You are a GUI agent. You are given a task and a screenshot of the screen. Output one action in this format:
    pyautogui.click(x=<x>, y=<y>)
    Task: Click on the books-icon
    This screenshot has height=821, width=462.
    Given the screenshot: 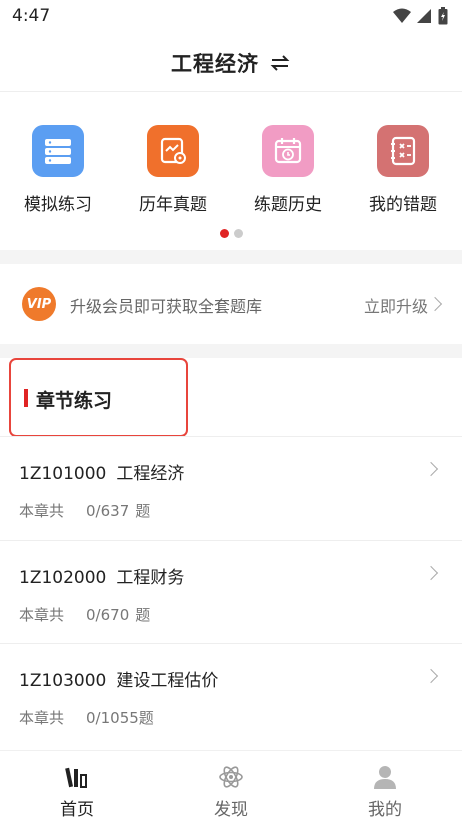 What is the action you would take?
    pyautogui.click(x=76, y=777)
    